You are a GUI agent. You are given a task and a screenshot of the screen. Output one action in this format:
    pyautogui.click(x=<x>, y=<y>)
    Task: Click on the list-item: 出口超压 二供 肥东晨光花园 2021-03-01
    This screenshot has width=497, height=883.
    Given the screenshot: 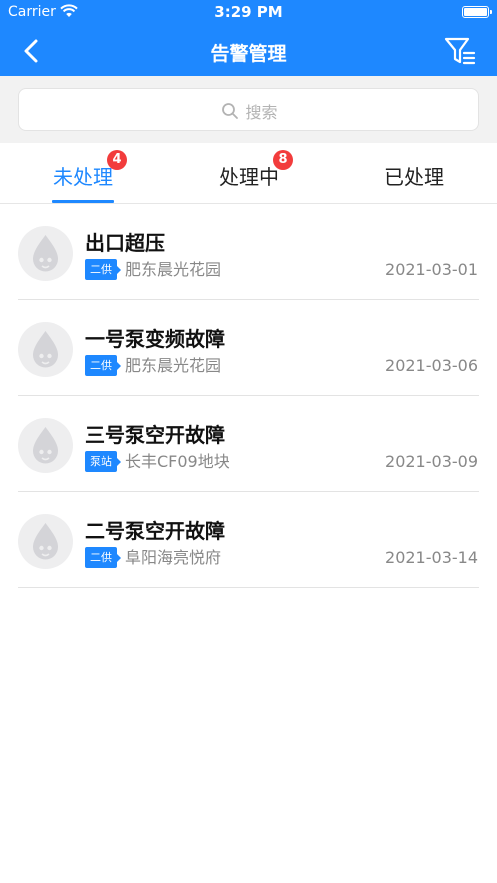 What is the action you would take?
    pyautogui.click(x=248, y=252)
    